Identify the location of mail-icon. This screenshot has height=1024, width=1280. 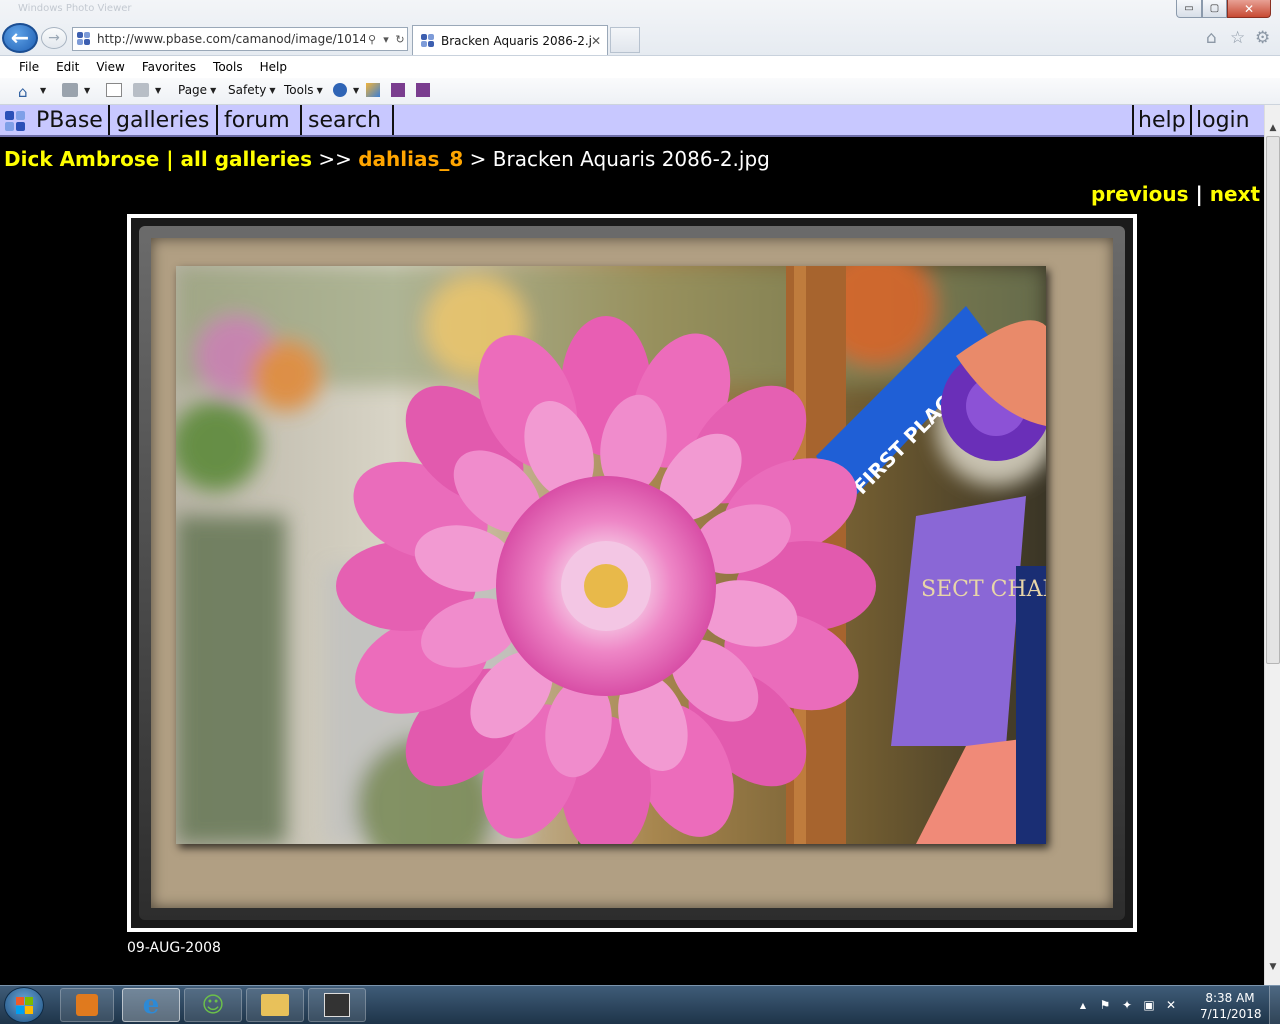
(114, 90).